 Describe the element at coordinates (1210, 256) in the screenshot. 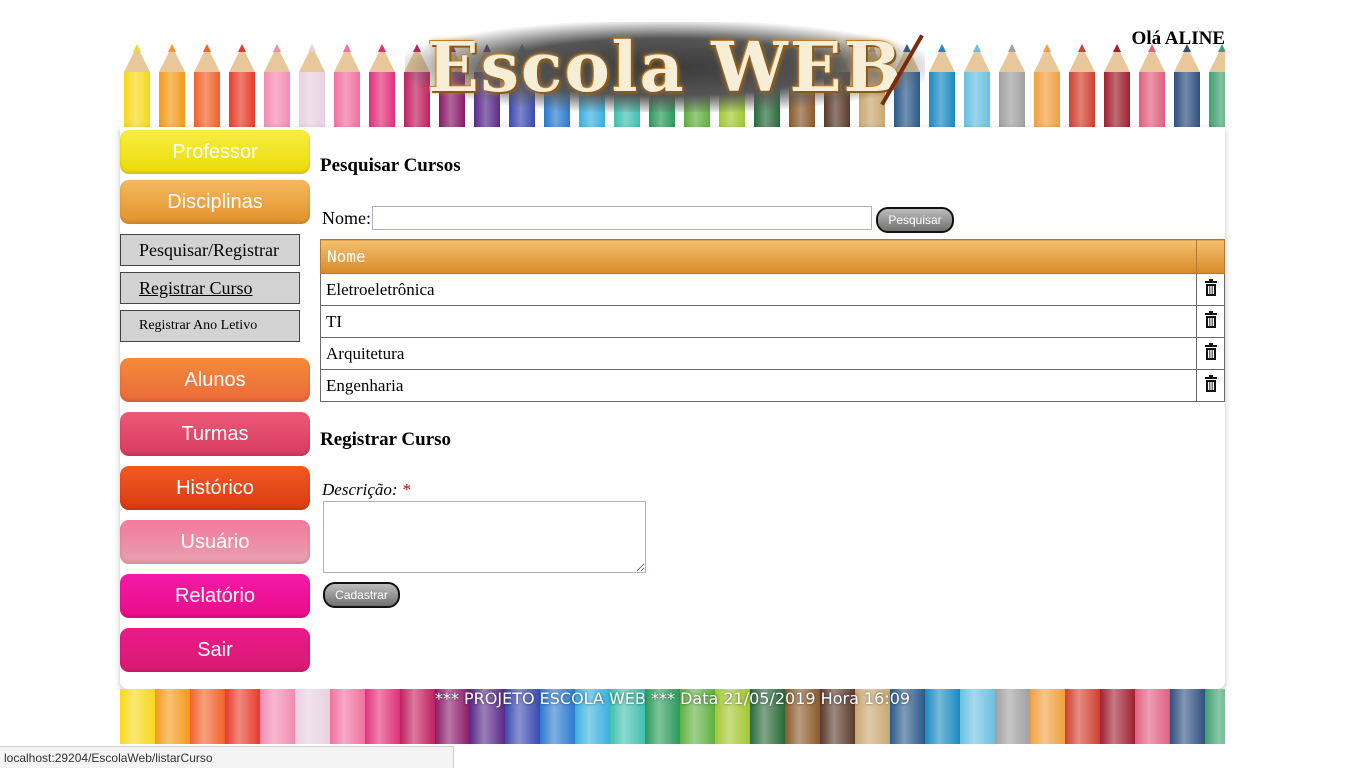

I see `column-header-actions` at that location.